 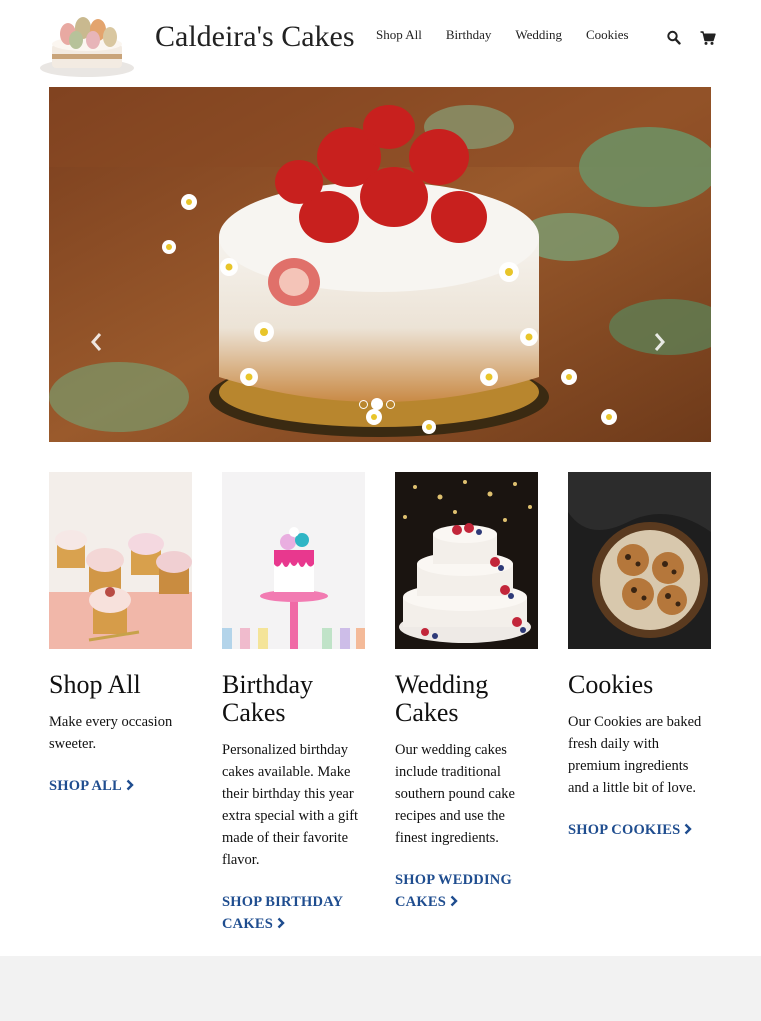 What do you see at coordinates (380, 988) in the screenshot?
I see `site-footer` at bounding box center [380, 988].